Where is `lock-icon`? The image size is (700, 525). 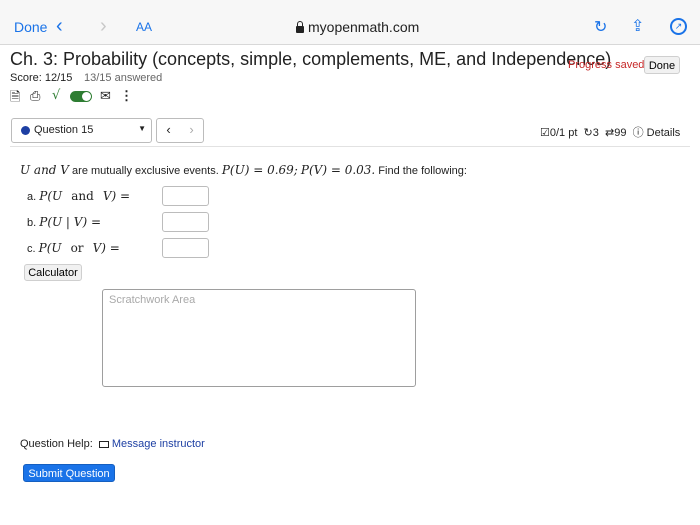
lock-icon is located at coordinates (300, 27).